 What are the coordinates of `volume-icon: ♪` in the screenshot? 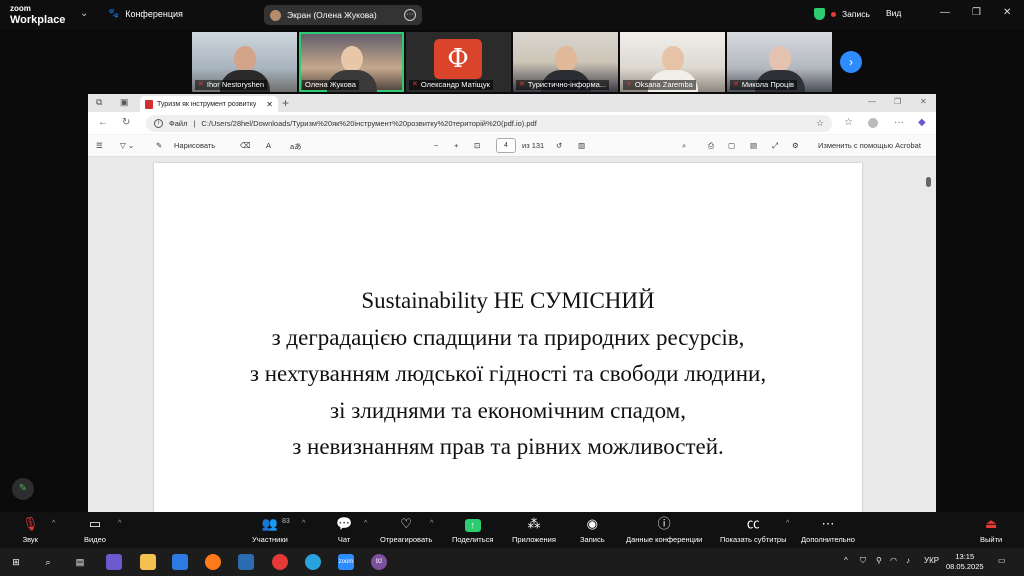 It's located at (908, 560).